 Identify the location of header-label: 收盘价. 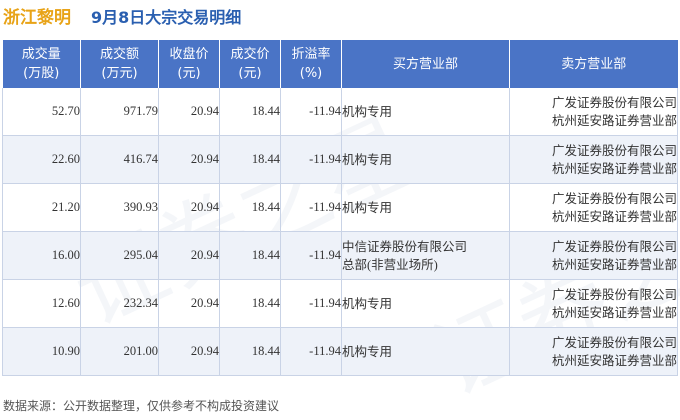
(189, 54).